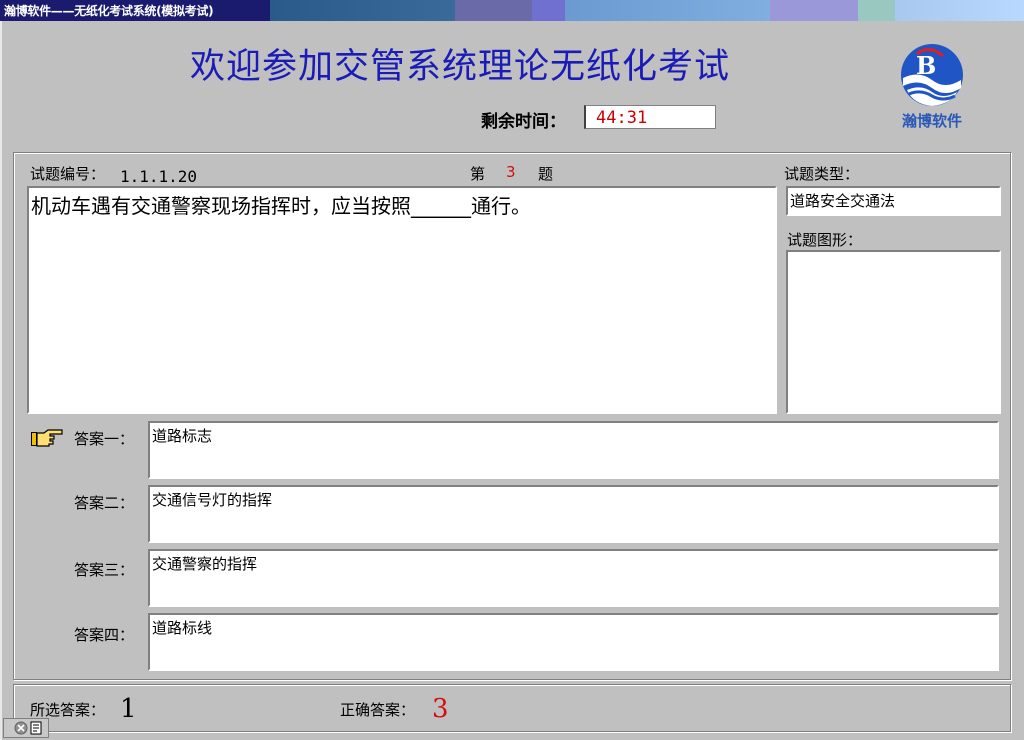 Image resolution: width=1024 pixels, height=740 pixels. I want to click on question-id-label: 试题编号：, so click(68, 174).